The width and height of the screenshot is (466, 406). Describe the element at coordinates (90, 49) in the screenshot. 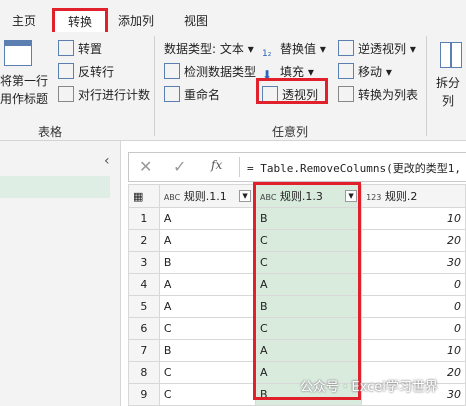

I see `transpose-label: 转置` at that location.